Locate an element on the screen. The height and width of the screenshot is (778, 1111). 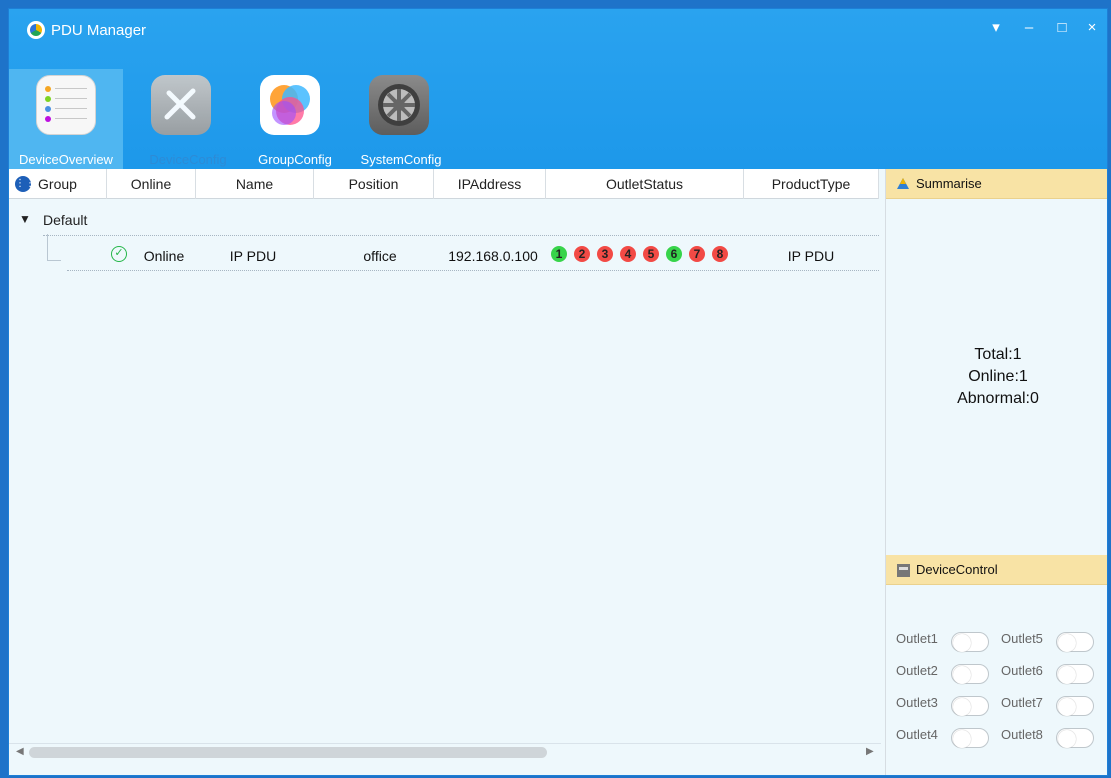
device-product-type: IP PDU is located at coordinates (811, 256).